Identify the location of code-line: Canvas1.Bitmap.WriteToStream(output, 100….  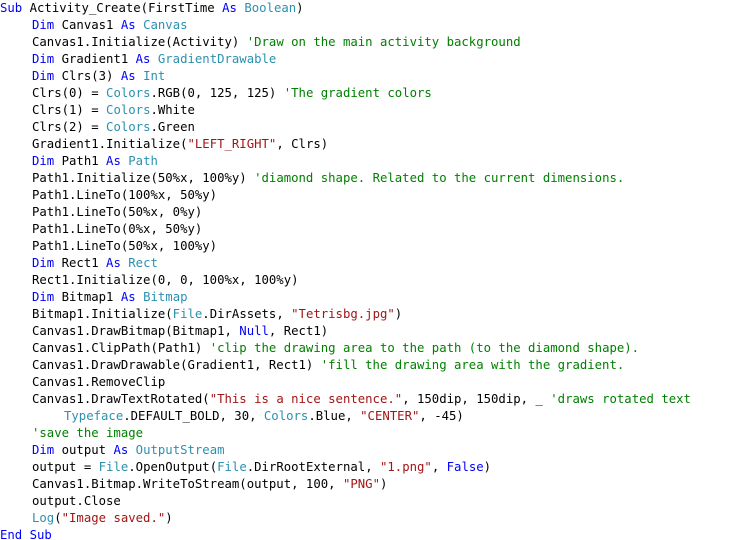
(376, 484).